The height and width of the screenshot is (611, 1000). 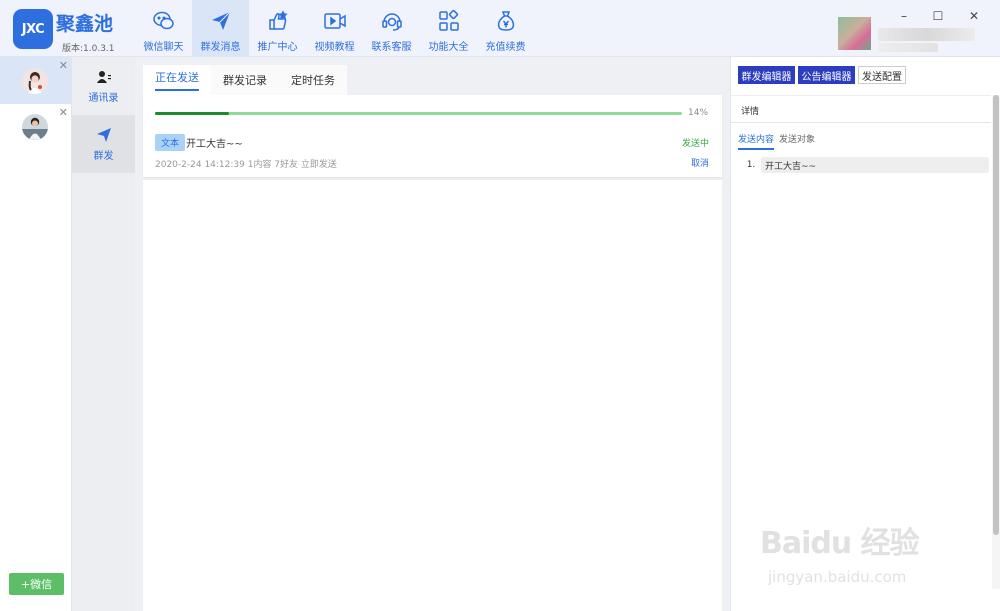 What do you see at coordinates (448, 47) in the screenshot?
I see `nav-label: 功能大全` at bounding box center [448, 47].